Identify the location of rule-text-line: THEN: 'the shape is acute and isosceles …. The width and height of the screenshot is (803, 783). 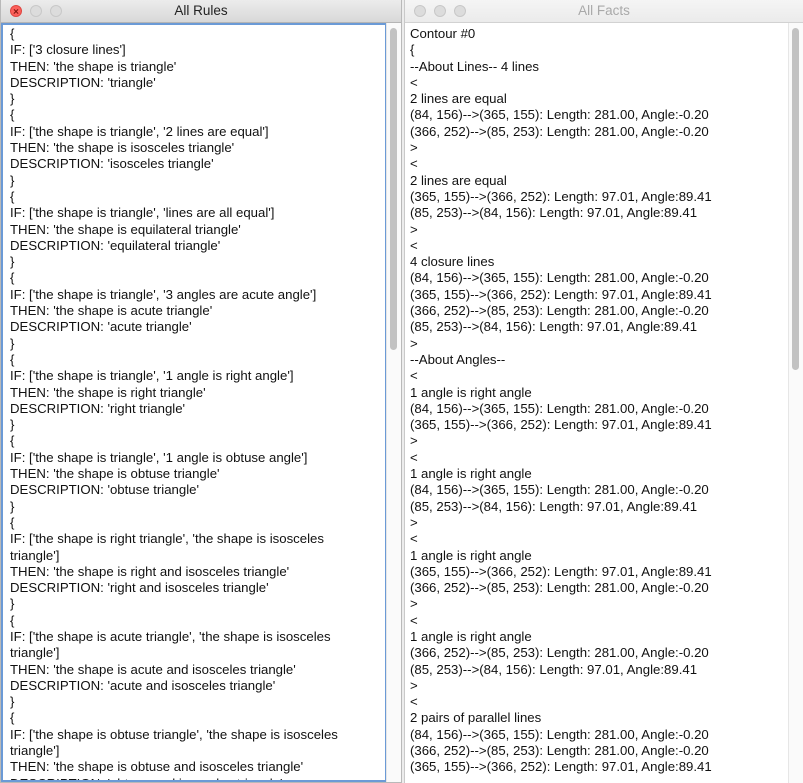
(153, 669).